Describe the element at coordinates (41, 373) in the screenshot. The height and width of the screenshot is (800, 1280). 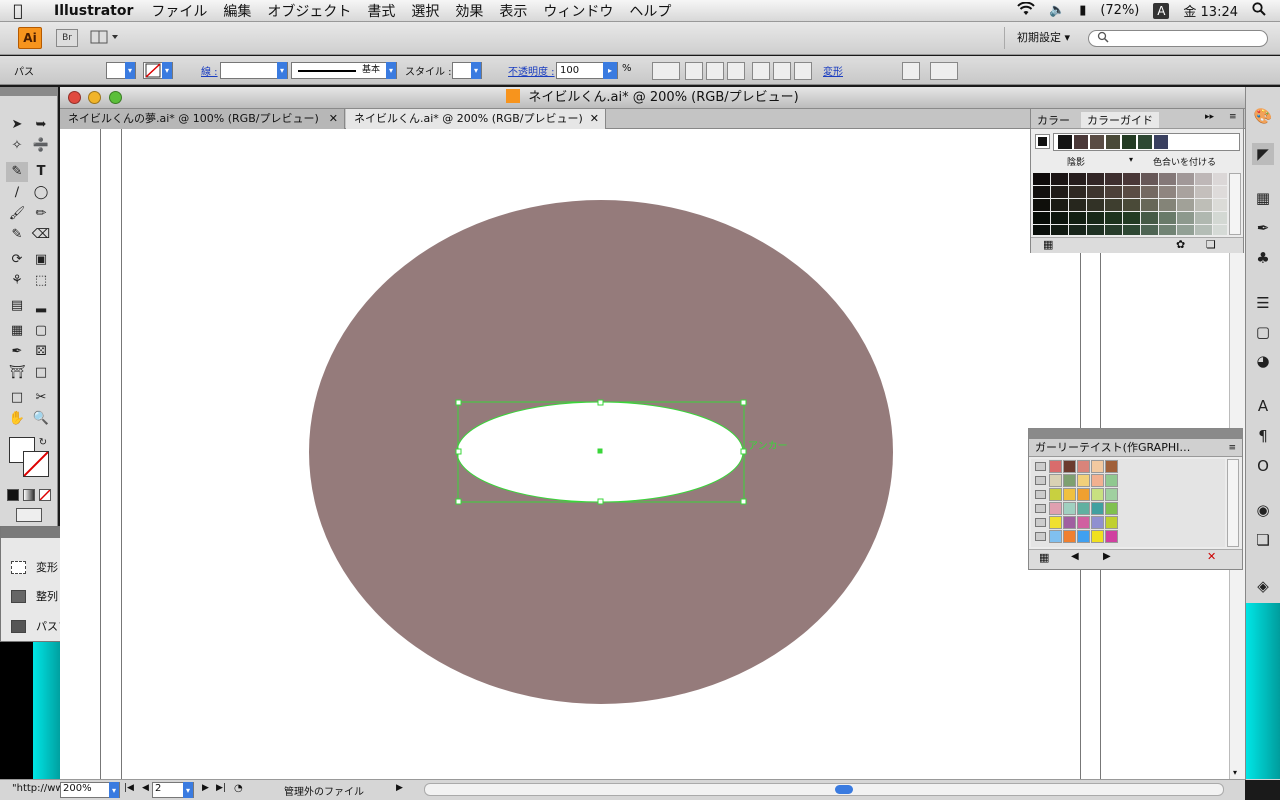
I see `live-paint-selection-tool-icon: □` at that location.